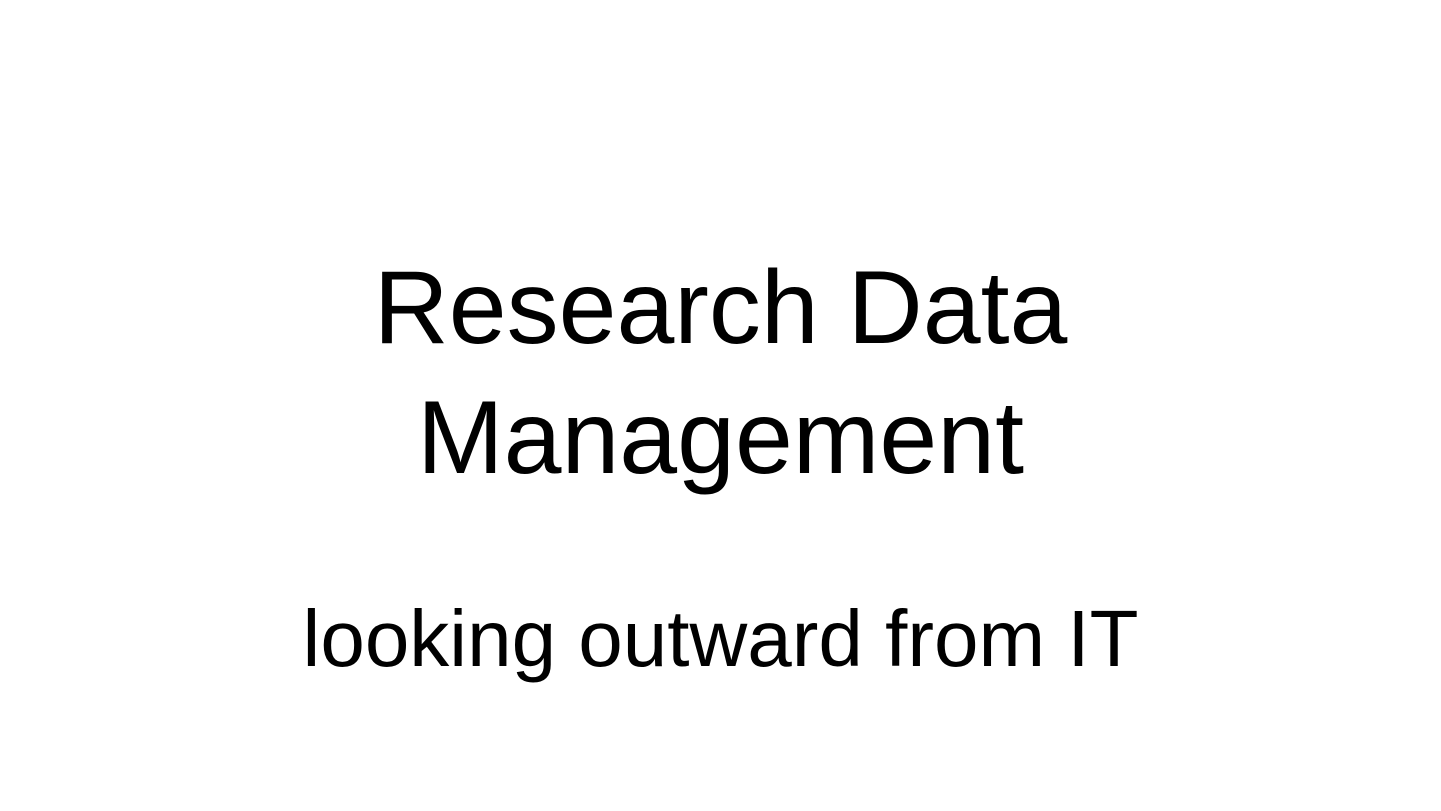 The width and height of the screenshot is (1441, 811). I want to click on slide-title-line-1: Research Data, so click(720, 308).